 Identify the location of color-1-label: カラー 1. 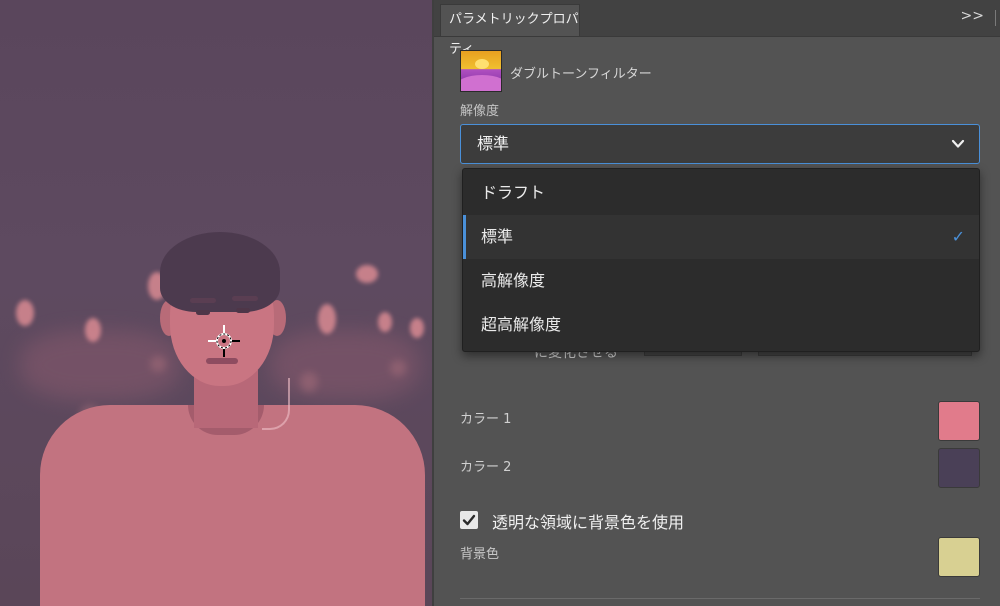
(486, 419).